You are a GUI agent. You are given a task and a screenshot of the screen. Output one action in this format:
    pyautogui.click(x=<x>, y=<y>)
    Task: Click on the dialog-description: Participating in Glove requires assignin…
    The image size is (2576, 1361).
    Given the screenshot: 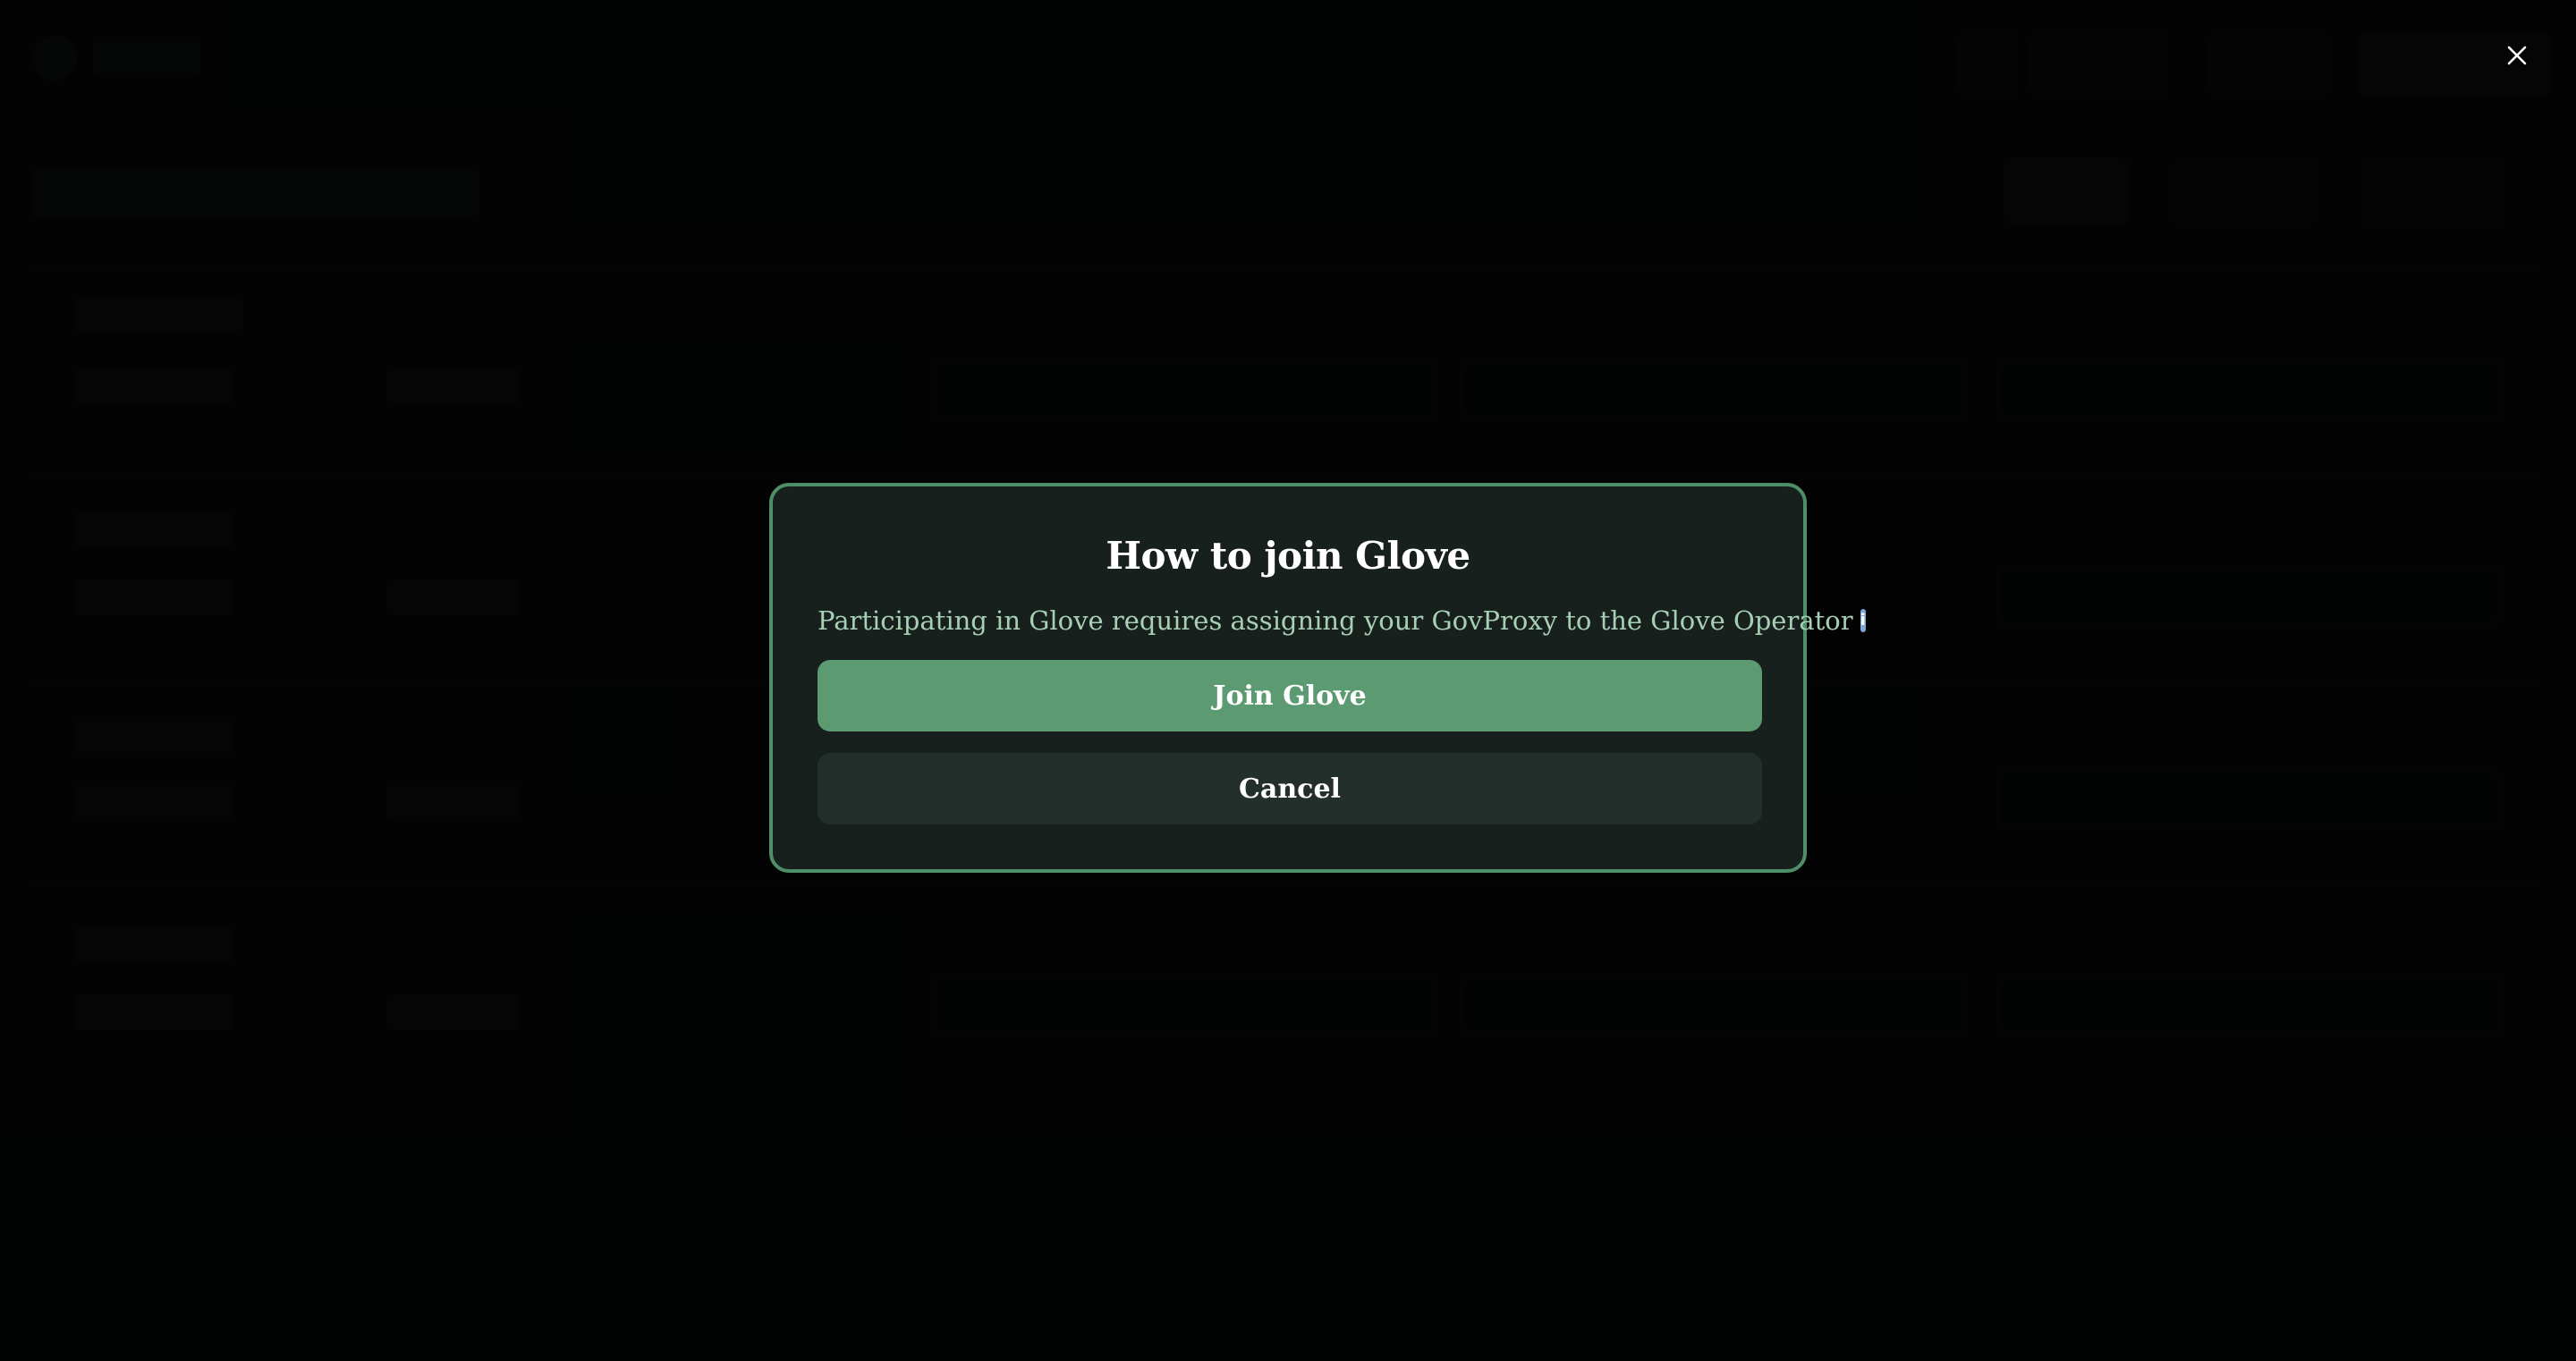 What is the action you would take?
    pyautogui.click(x=1335, y=620)
    